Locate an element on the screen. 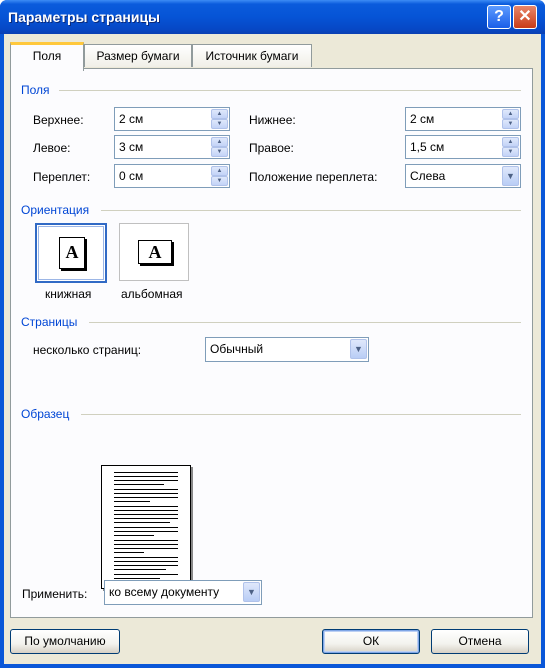 The image size is (545, 668). preview-group-label: Образец is located at coordinates (45, 414).